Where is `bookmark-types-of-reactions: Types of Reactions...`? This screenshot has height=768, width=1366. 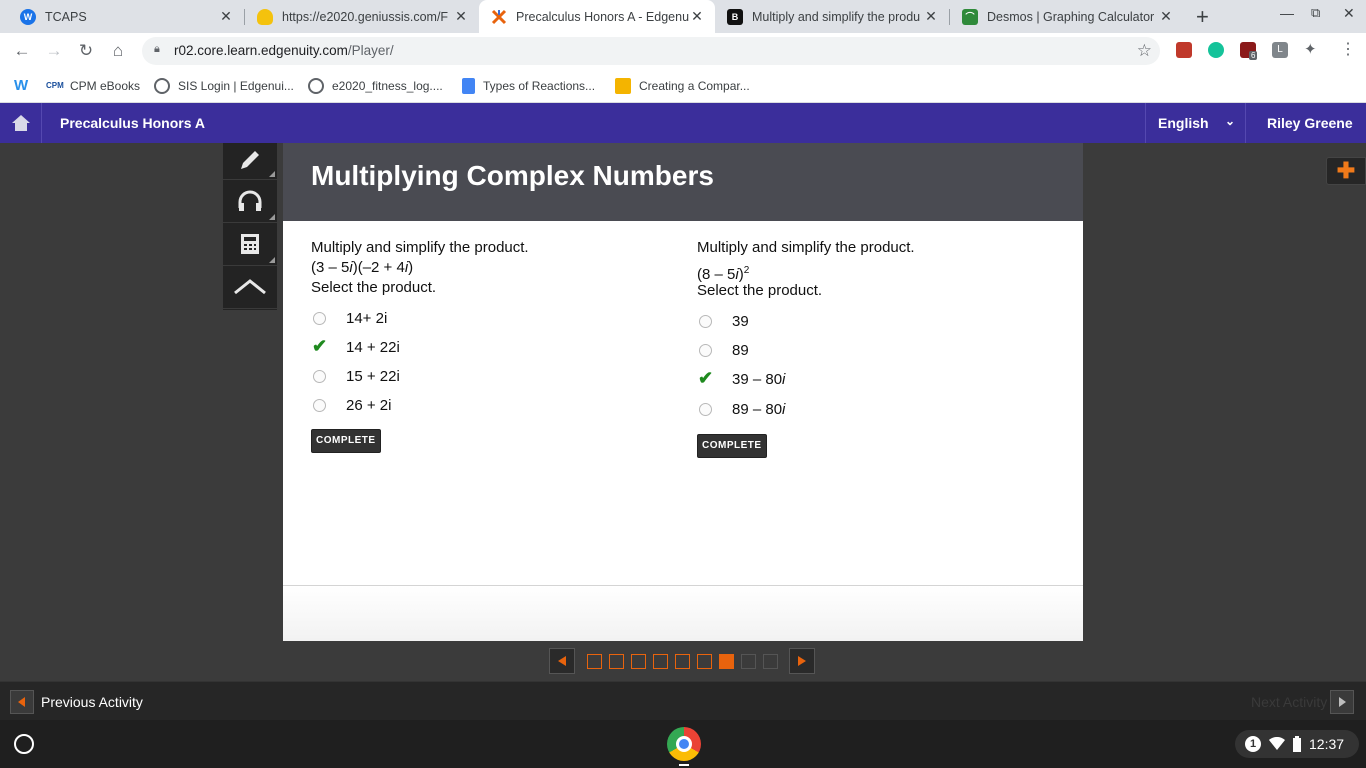 bookmark-types-of-reactions: Types of Reactions... is located at coordinates (528, 86).